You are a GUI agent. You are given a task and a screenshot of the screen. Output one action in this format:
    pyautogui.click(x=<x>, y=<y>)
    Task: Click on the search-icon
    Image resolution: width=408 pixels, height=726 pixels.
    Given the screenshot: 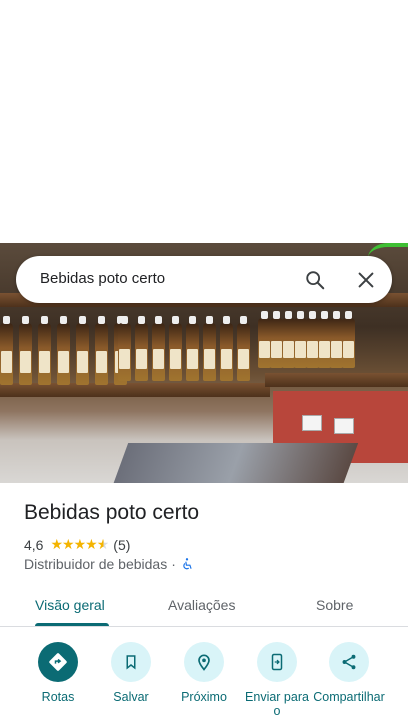 What is the action you would take?
    pyautogui.click(x=315, y=280)
    